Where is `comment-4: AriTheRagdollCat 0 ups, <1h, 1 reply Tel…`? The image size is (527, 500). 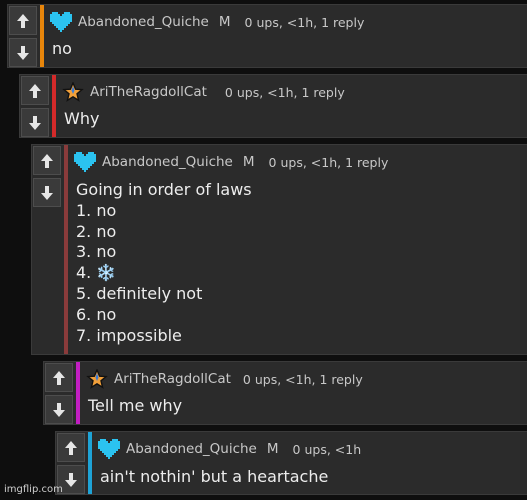 comment-4: AriTheRagdollCat 0 ups, <1h, 1 reply Tel… is located at coordinates (285, 393).